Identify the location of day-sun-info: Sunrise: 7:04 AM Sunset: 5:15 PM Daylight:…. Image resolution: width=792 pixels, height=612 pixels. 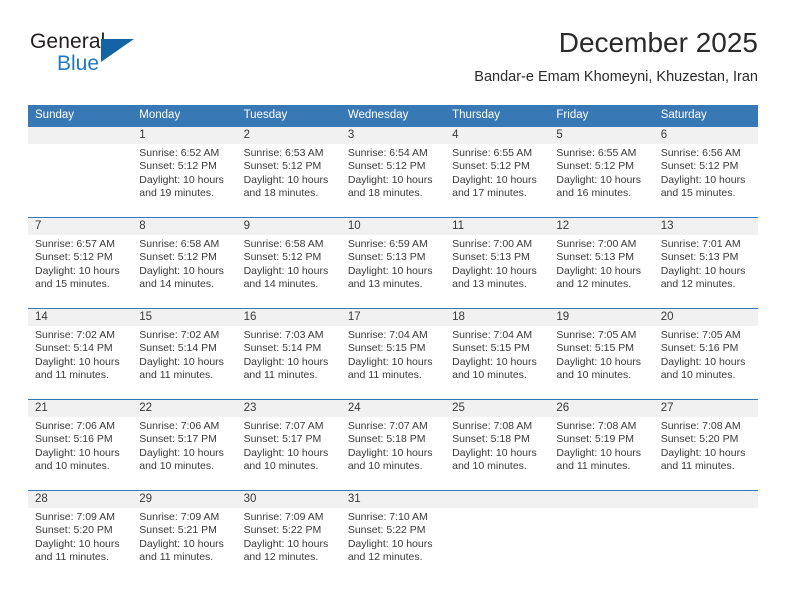
(497, 354).